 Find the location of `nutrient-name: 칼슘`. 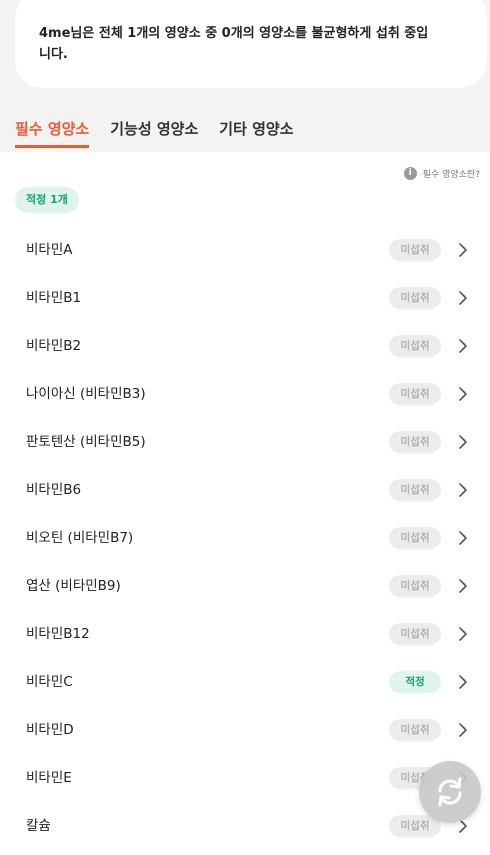

nutrient-name: 칼슘 is located at coordinates (38, 826).